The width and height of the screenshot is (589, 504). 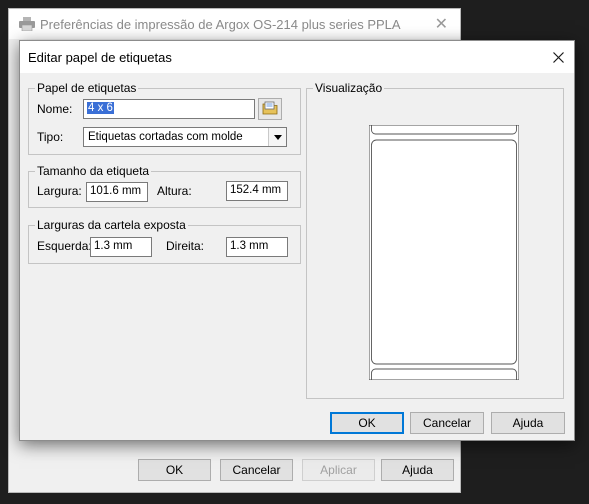 What do you see at coordinates (256, 470) in the screenshot?
I see `cancel-button-background: Cancelar` at bounding box center [256, 470].